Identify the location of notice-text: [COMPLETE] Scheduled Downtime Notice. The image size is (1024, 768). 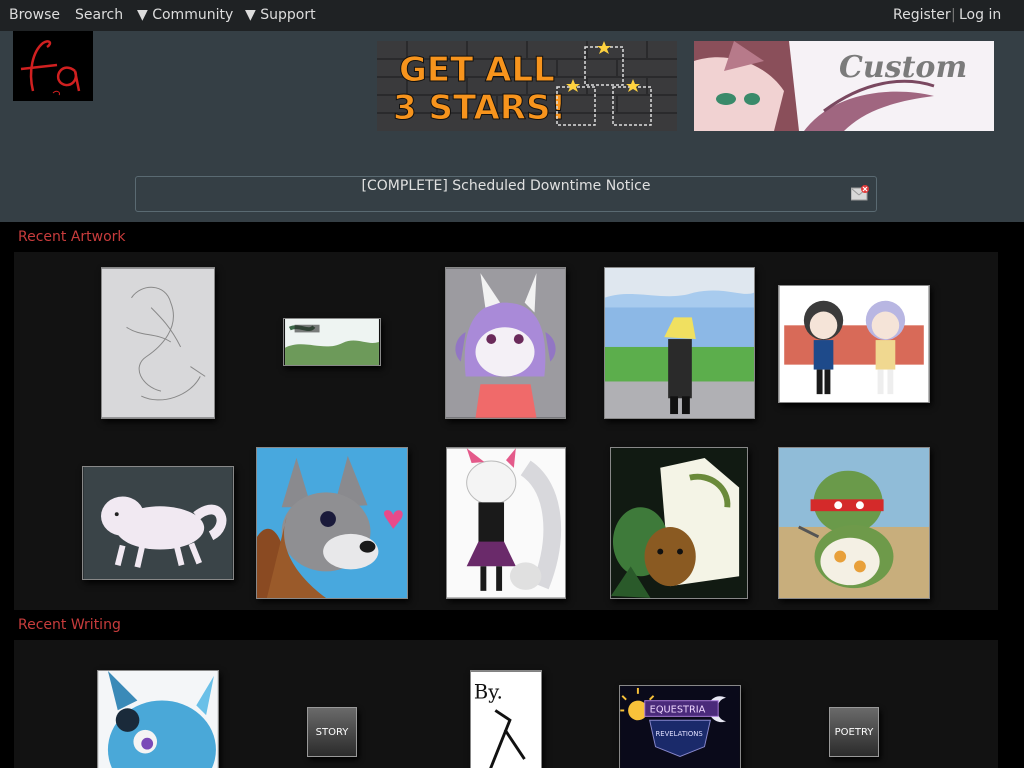
(506, 186).